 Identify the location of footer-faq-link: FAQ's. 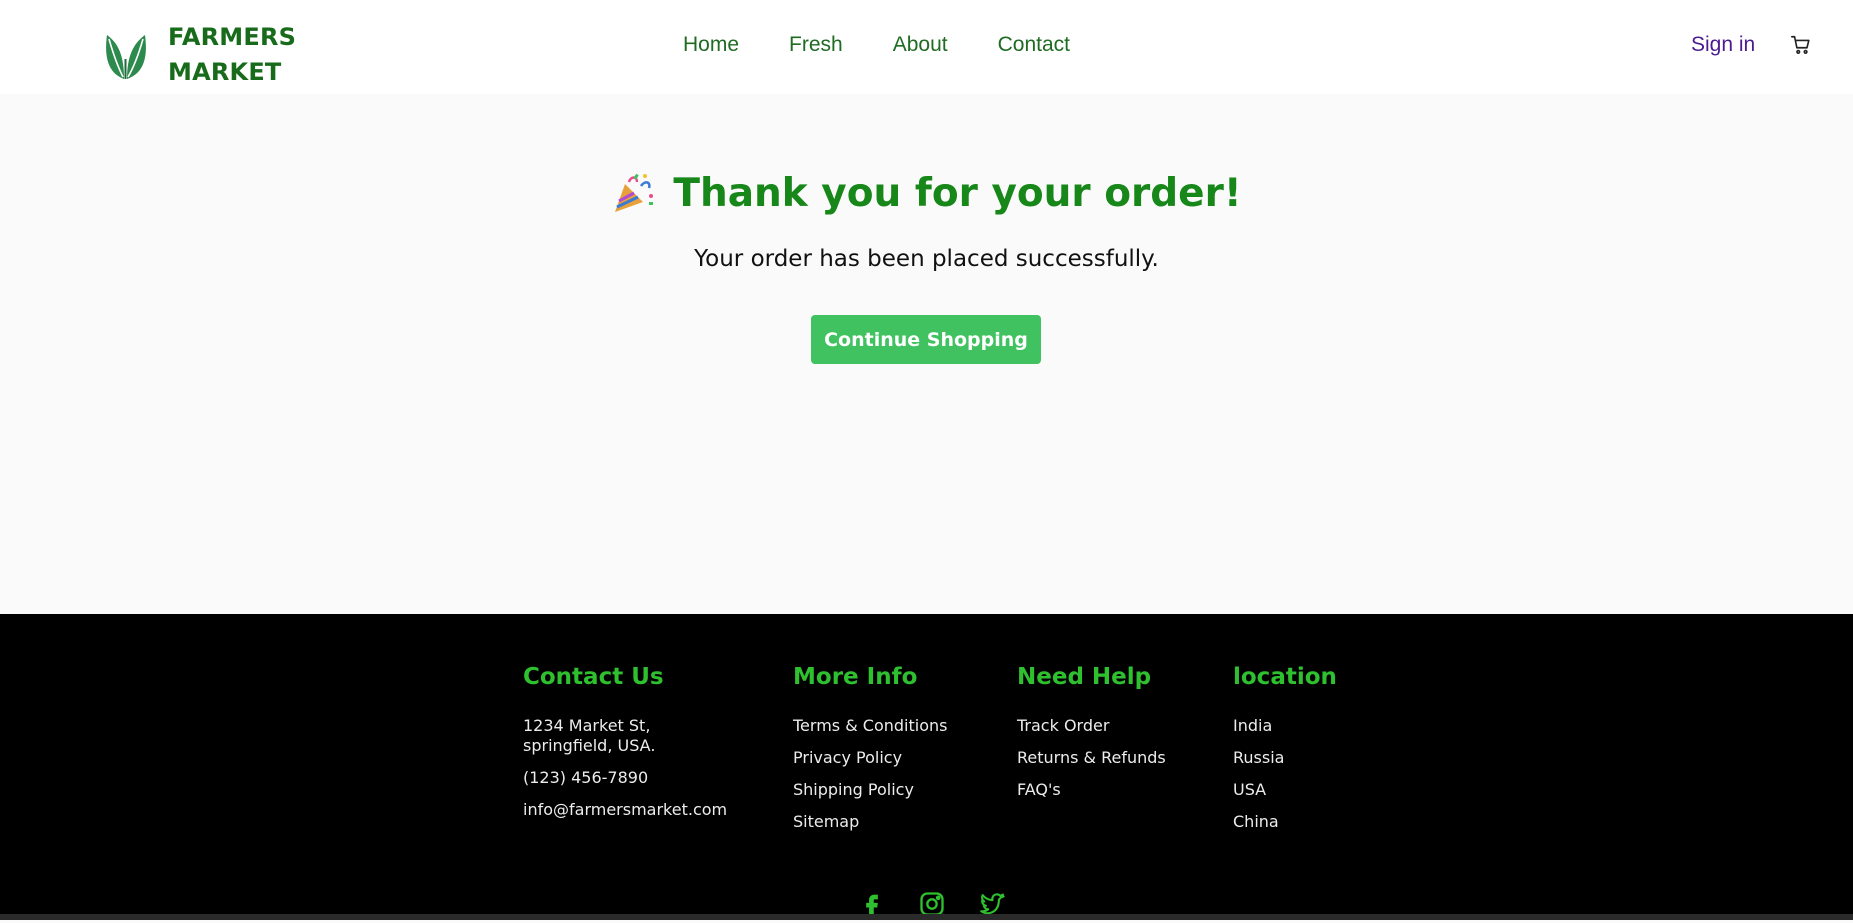
(1091, 790).